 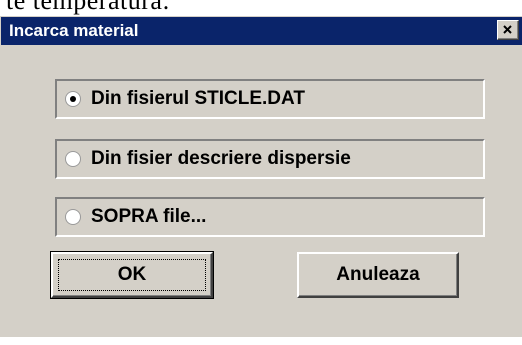 I want to click on radio-button-sticle-dat, so click(x=73, y=99).